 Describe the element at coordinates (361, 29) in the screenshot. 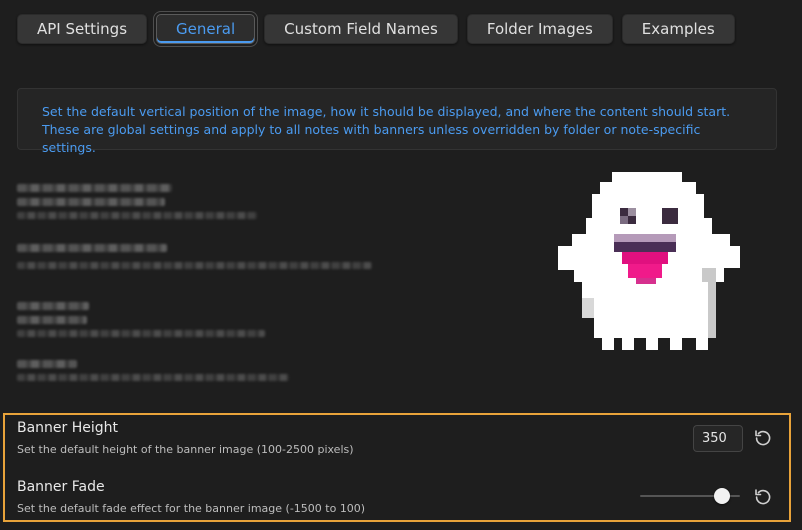

I see `tab-custom-field-names: Custom Field Names` at that location.